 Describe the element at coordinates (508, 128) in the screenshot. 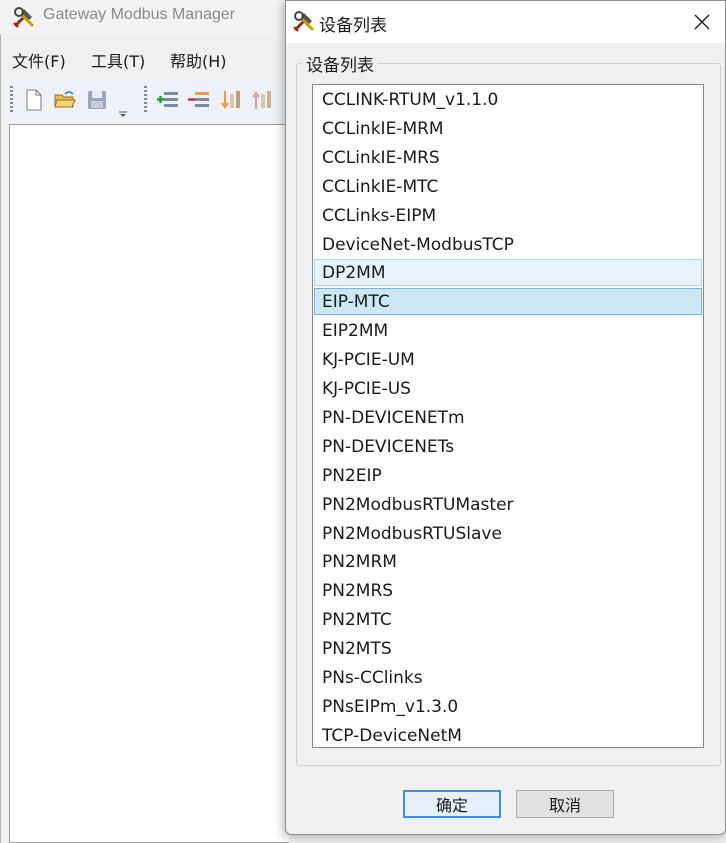

I see `device-list-item: CCLinkIE-MRM` at that location.